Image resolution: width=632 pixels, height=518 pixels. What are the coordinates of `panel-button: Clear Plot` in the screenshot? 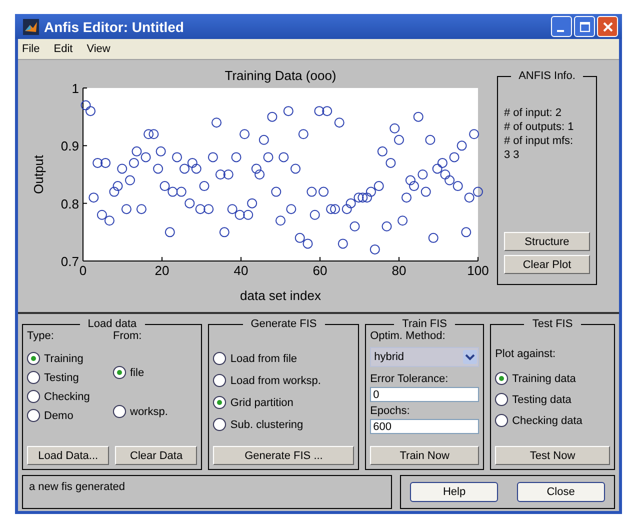 It's located at (547, 264).